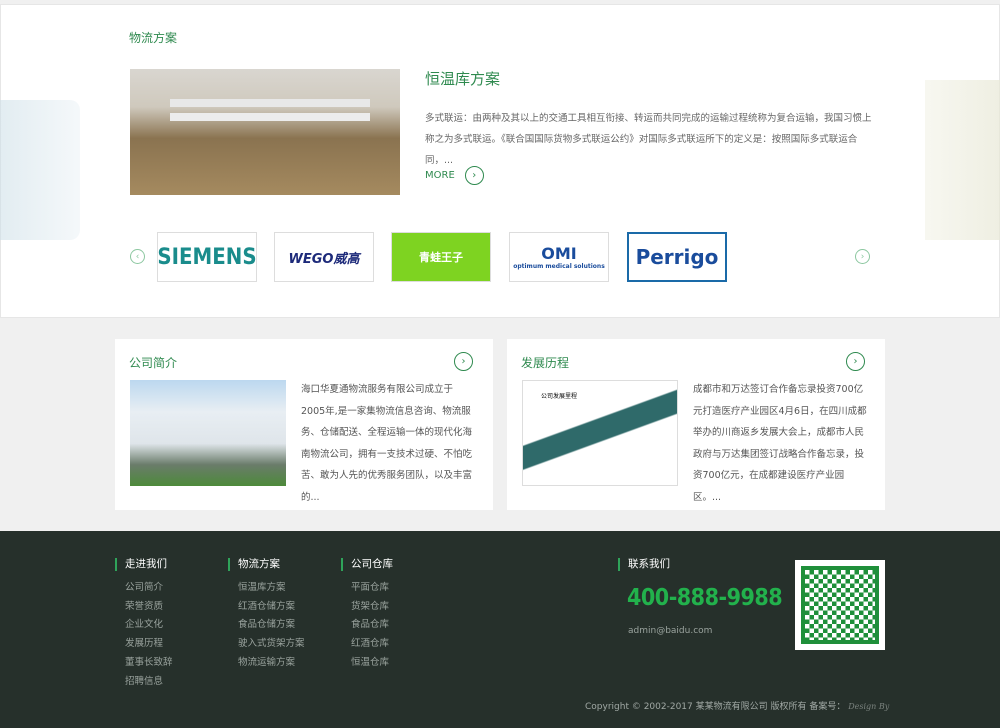 The height and width of the screenshot is (728, 1000). Describe the element at coordinates (462, 78) in the screenshot. I see `solution-title: 恒温库方案` at that location.